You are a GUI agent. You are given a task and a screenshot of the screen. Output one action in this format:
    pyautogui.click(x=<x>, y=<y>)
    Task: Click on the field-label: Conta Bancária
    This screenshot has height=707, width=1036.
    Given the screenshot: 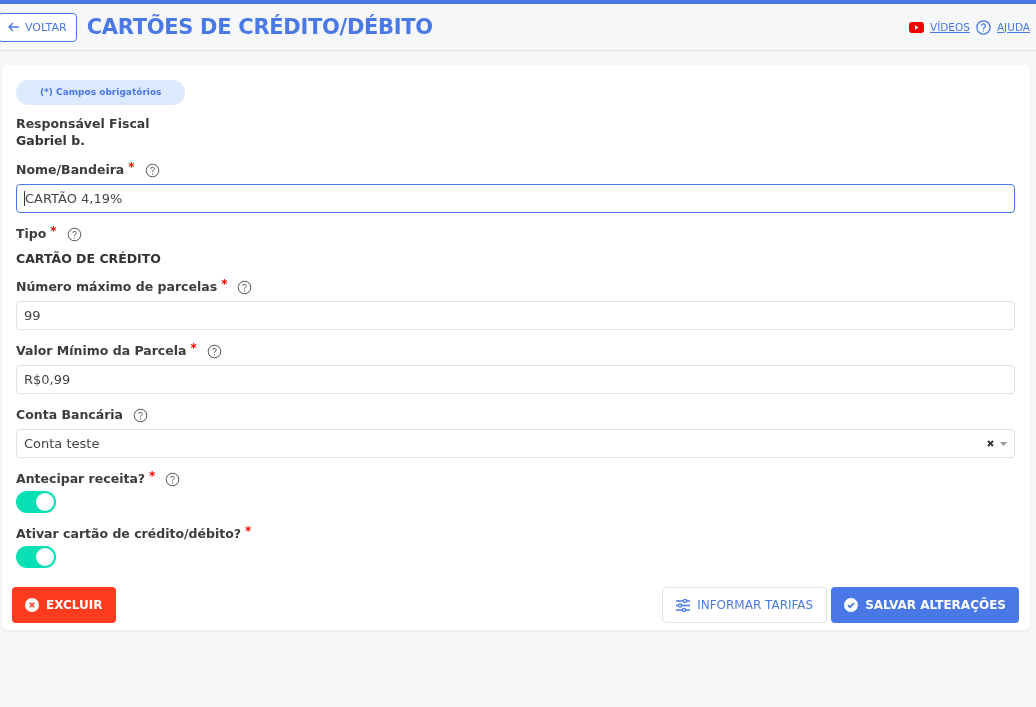 What is the action you would take?
    pyautogui.click(x=69, y=414)
    